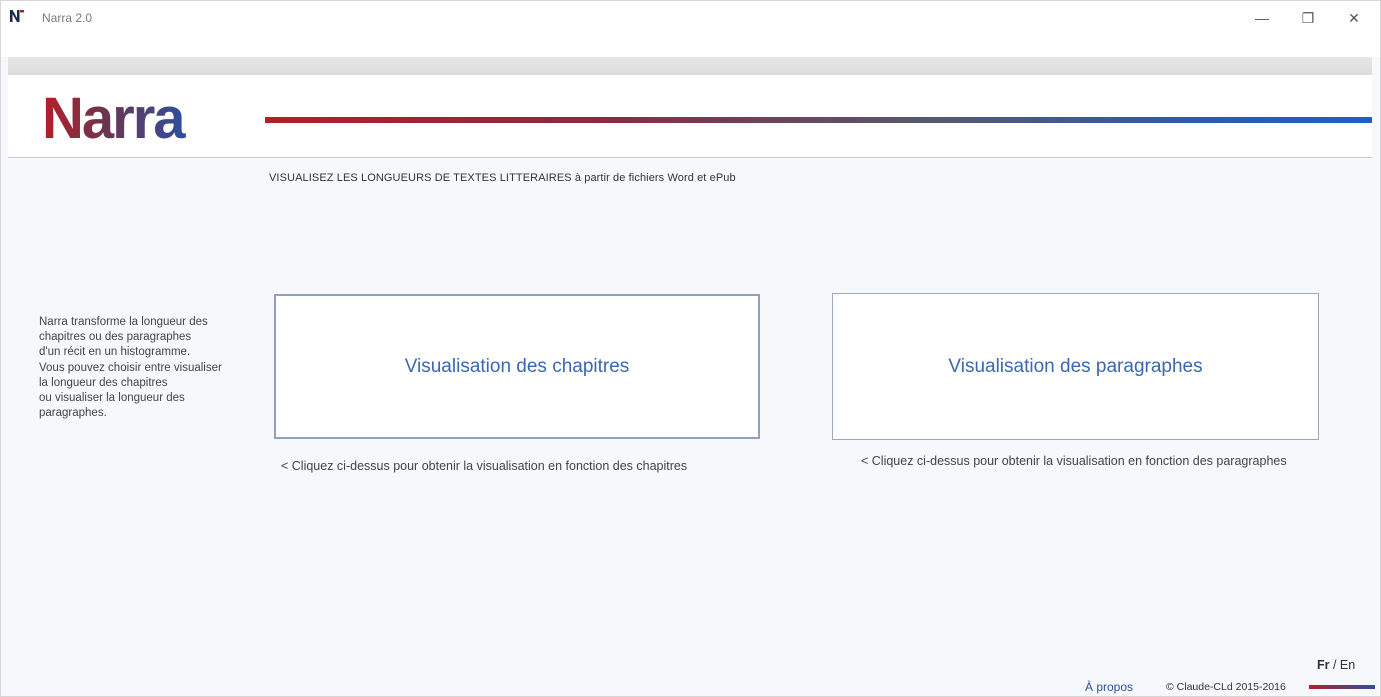 This screenshot has height=697, width=1381. I want to click on header: Narra, so click(690, 116).